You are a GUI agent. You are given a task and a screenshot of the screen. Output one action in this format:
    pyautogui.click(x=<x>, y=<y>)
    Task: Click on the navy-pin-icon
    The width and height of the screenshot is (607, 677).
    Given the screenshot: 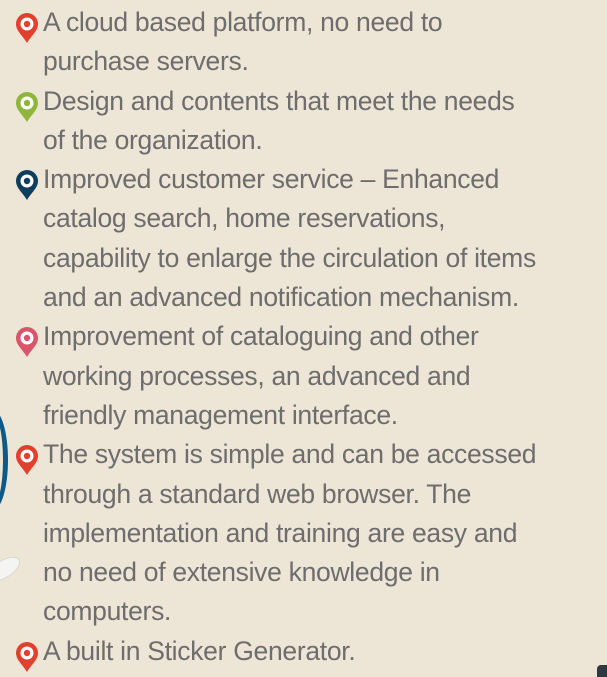 What is the action you would take?
    pyautogui.click(x=27, y=185)
    